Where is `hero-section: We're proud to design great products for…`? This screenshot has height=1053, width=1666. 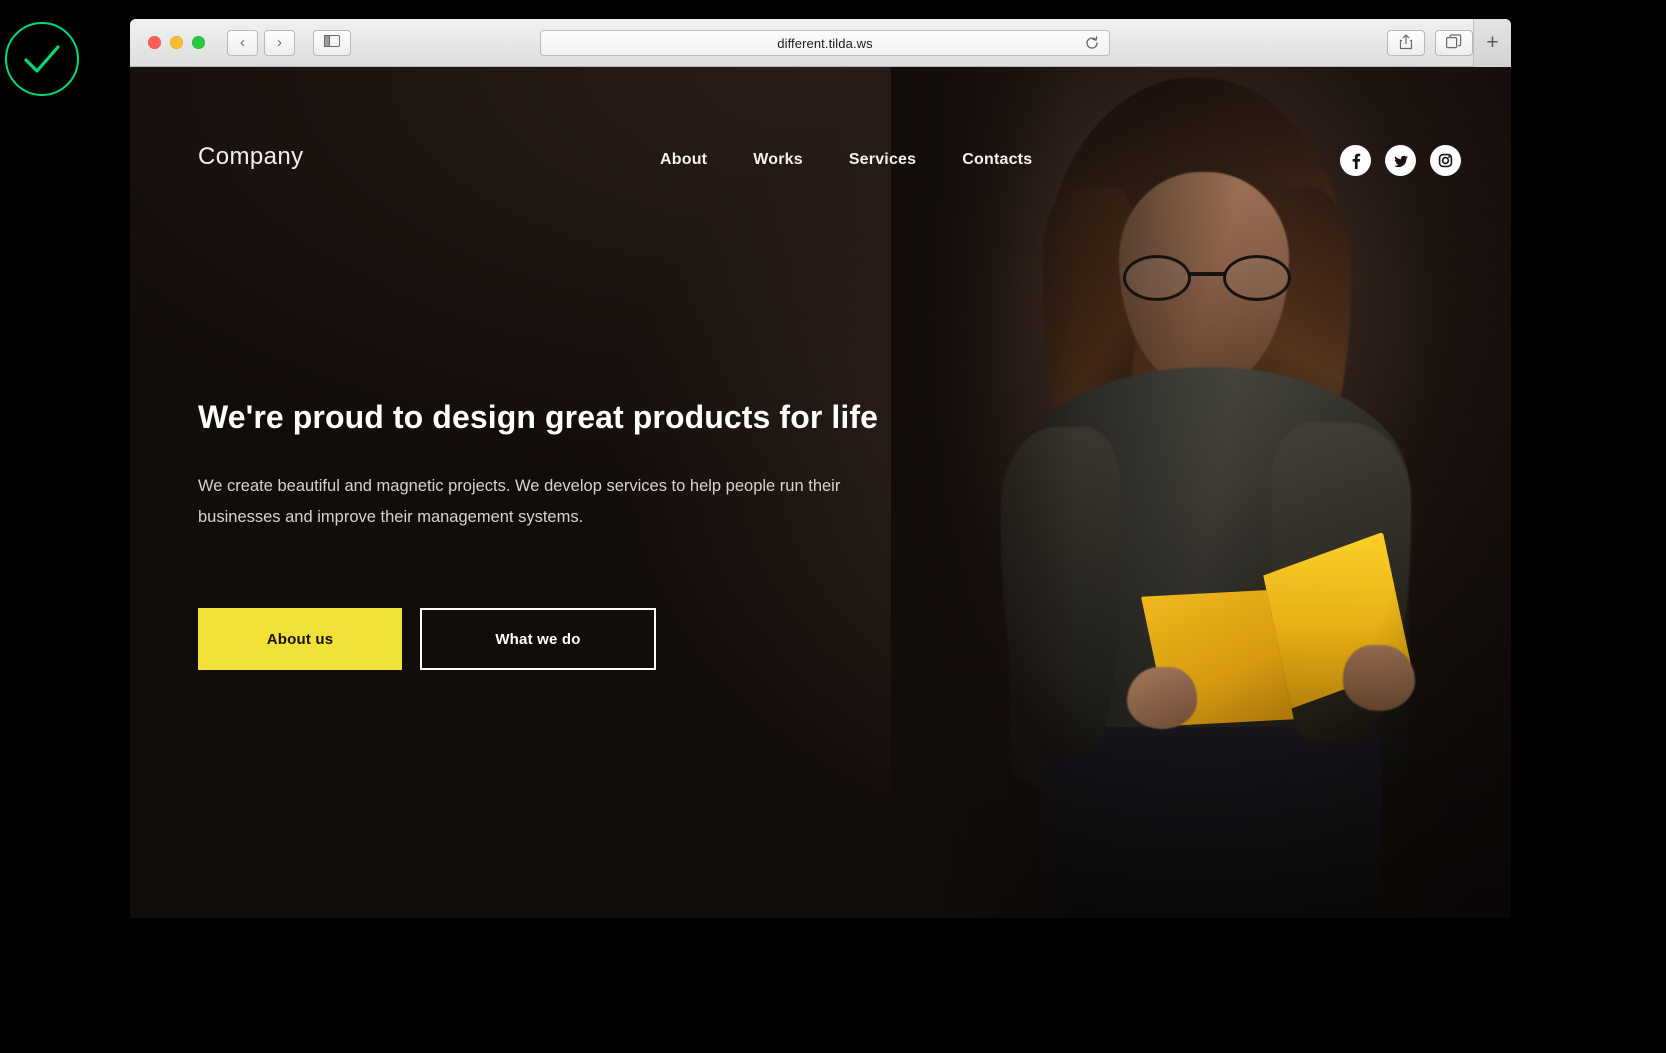 hero-section: We're proud to design great products for… is located at coordinates (543, 534).